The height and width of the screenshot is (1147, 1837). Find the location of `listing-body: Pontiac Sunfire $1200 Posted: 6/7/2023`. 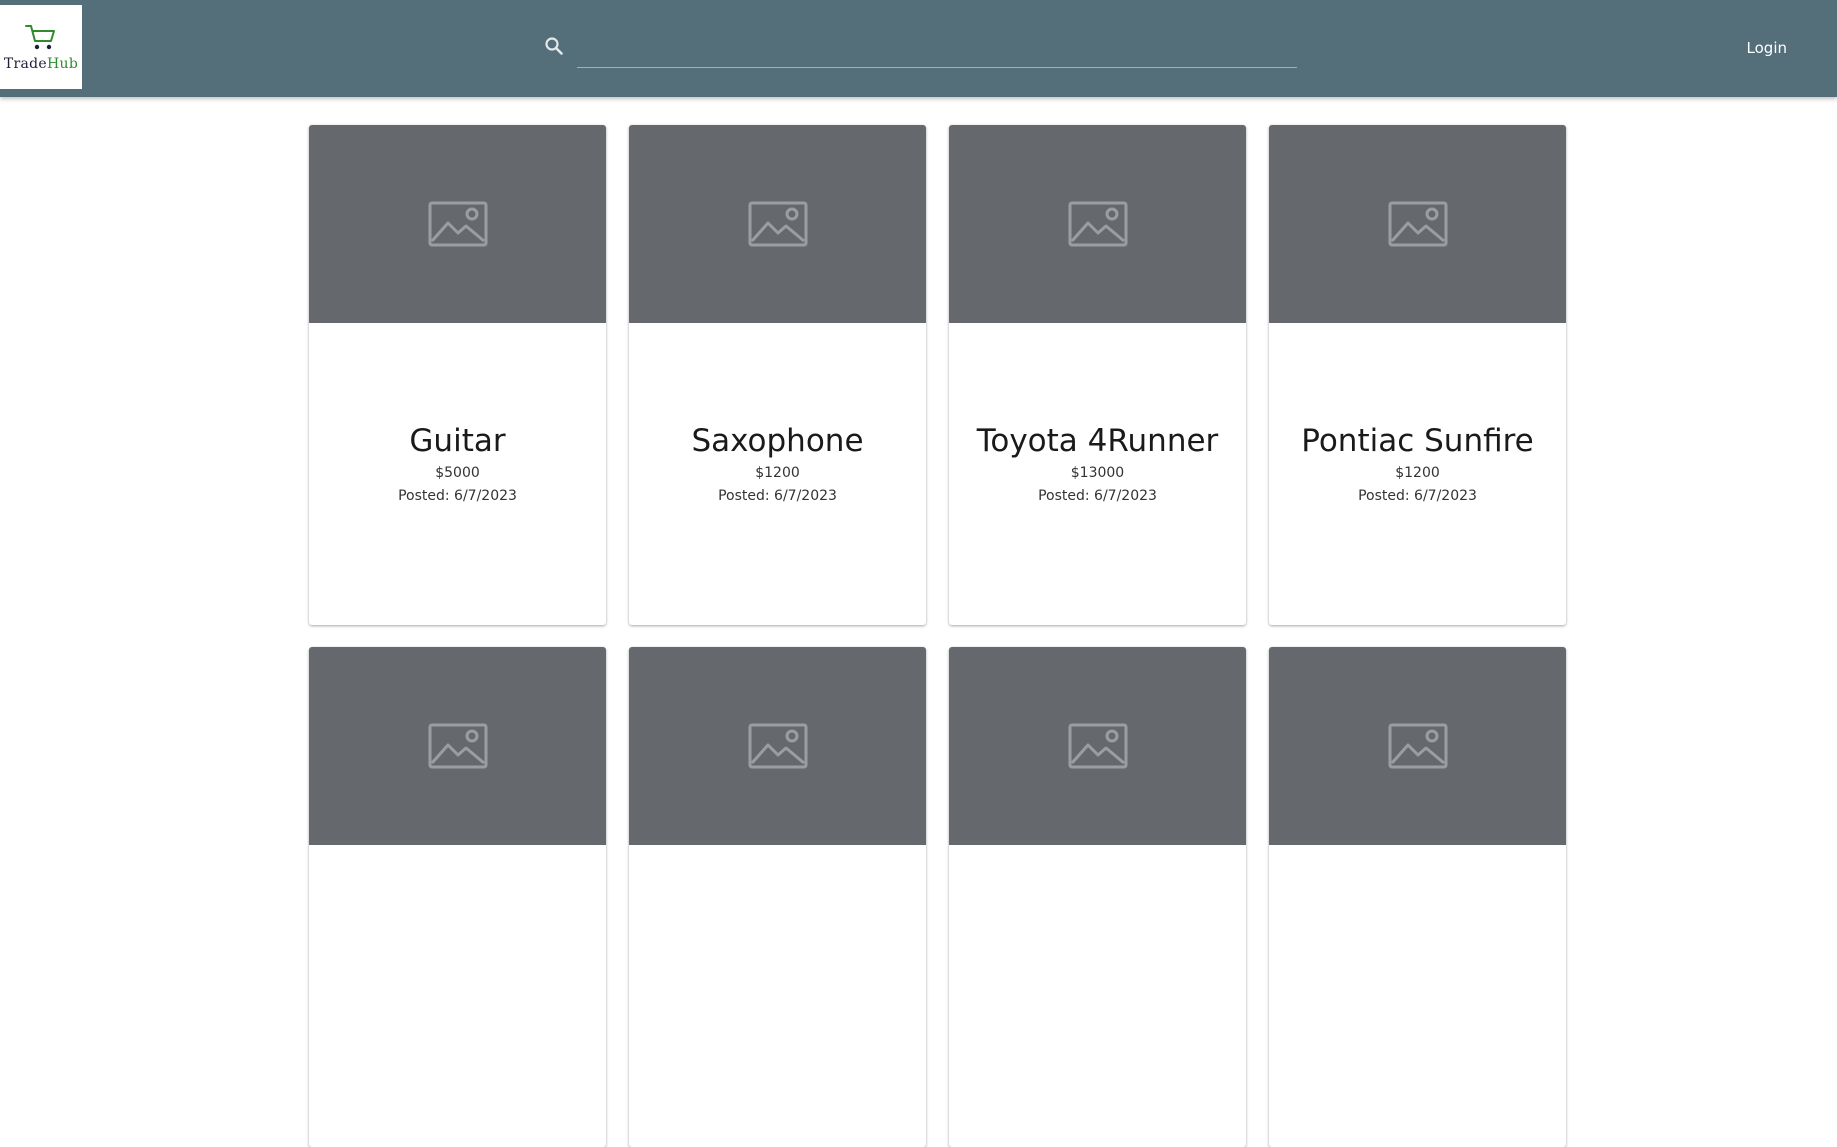

listing-body: Pontiac Sunfire $1200 Posted: 6/7/2023 is located at coordinates (1417, 474).